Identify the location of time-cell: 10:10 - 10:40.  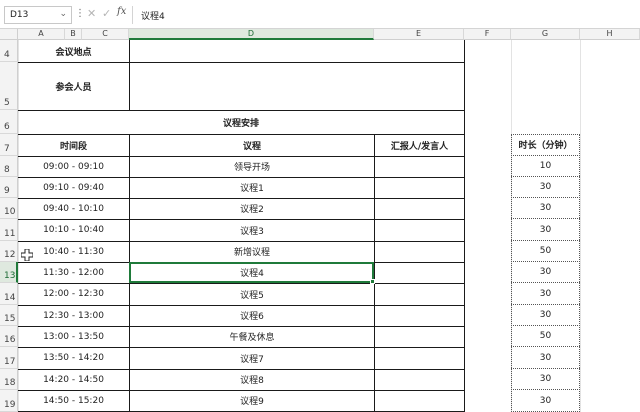
(73, 230).